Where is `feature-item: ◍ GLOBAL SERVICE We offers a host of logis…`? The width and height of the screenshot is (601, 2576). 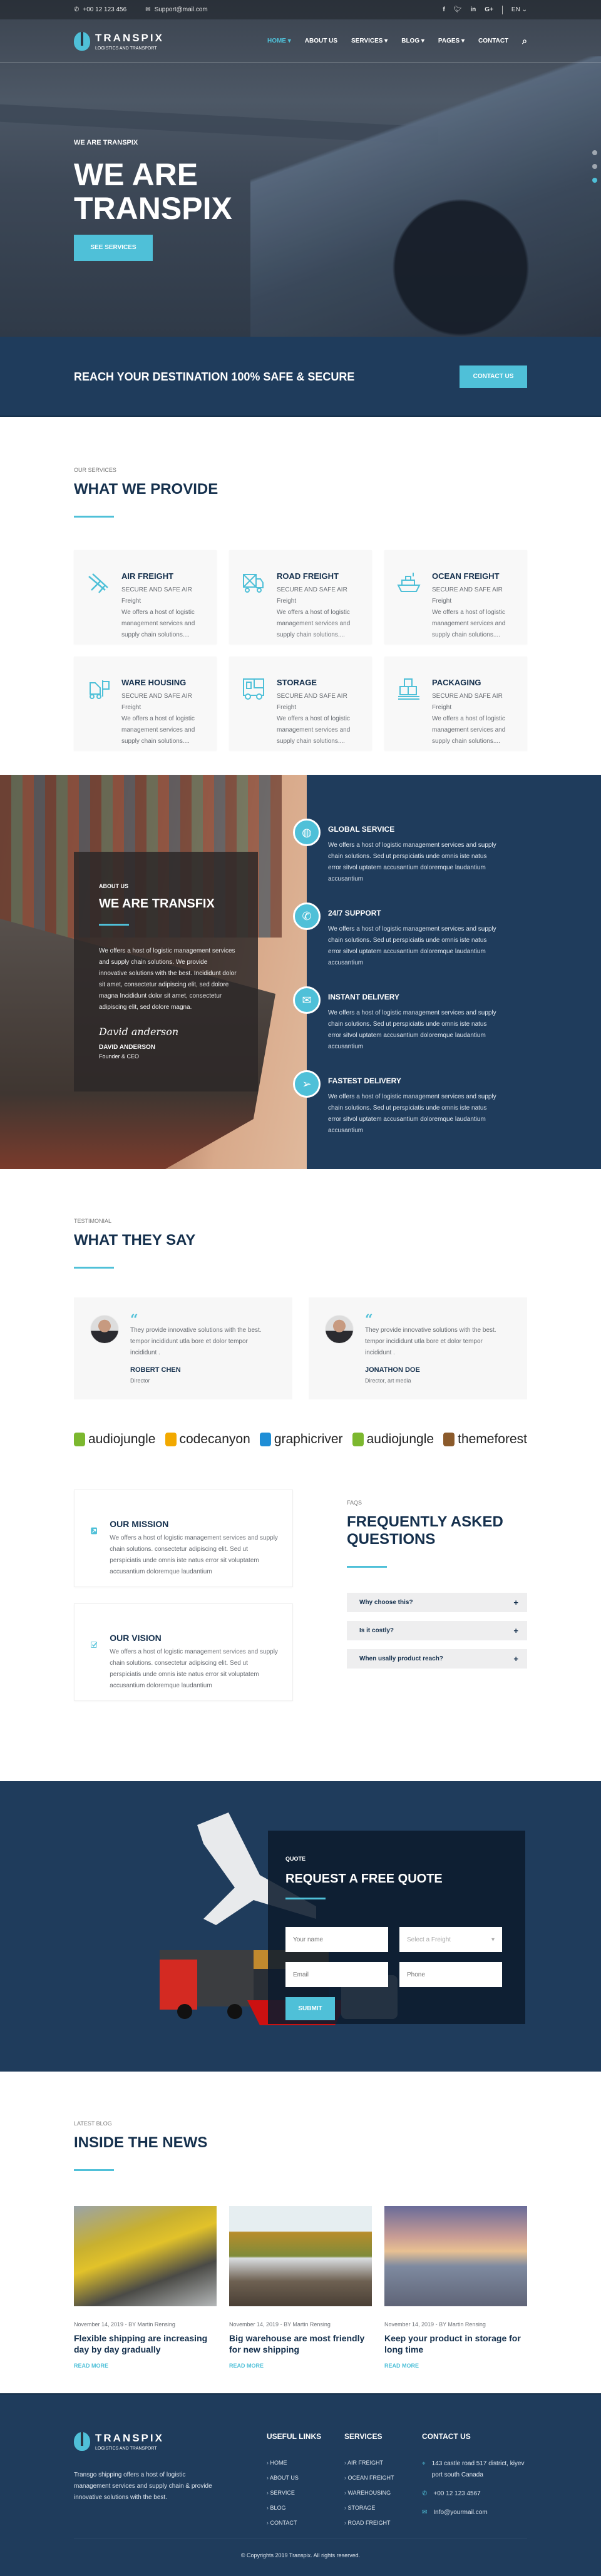 feature-item: ◍ GLOBAL SERVICE We offers a host of logis… is located at coordinates (447, 852).